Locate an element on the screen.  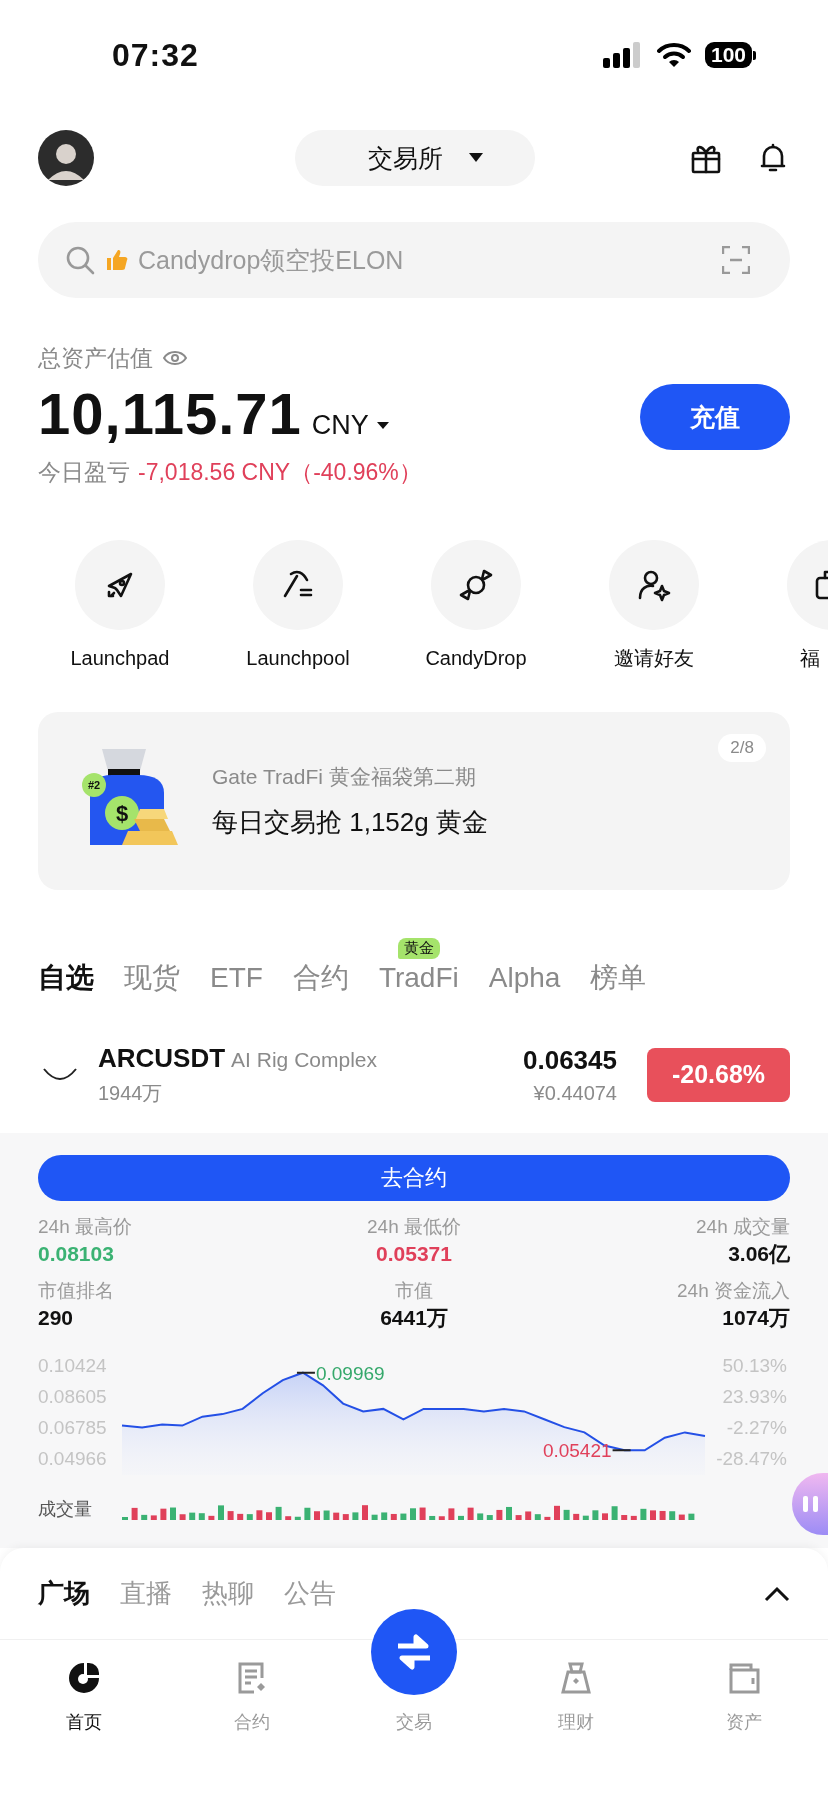
money-bag-drawing: #2 $ is located at coordinates (134, 801).